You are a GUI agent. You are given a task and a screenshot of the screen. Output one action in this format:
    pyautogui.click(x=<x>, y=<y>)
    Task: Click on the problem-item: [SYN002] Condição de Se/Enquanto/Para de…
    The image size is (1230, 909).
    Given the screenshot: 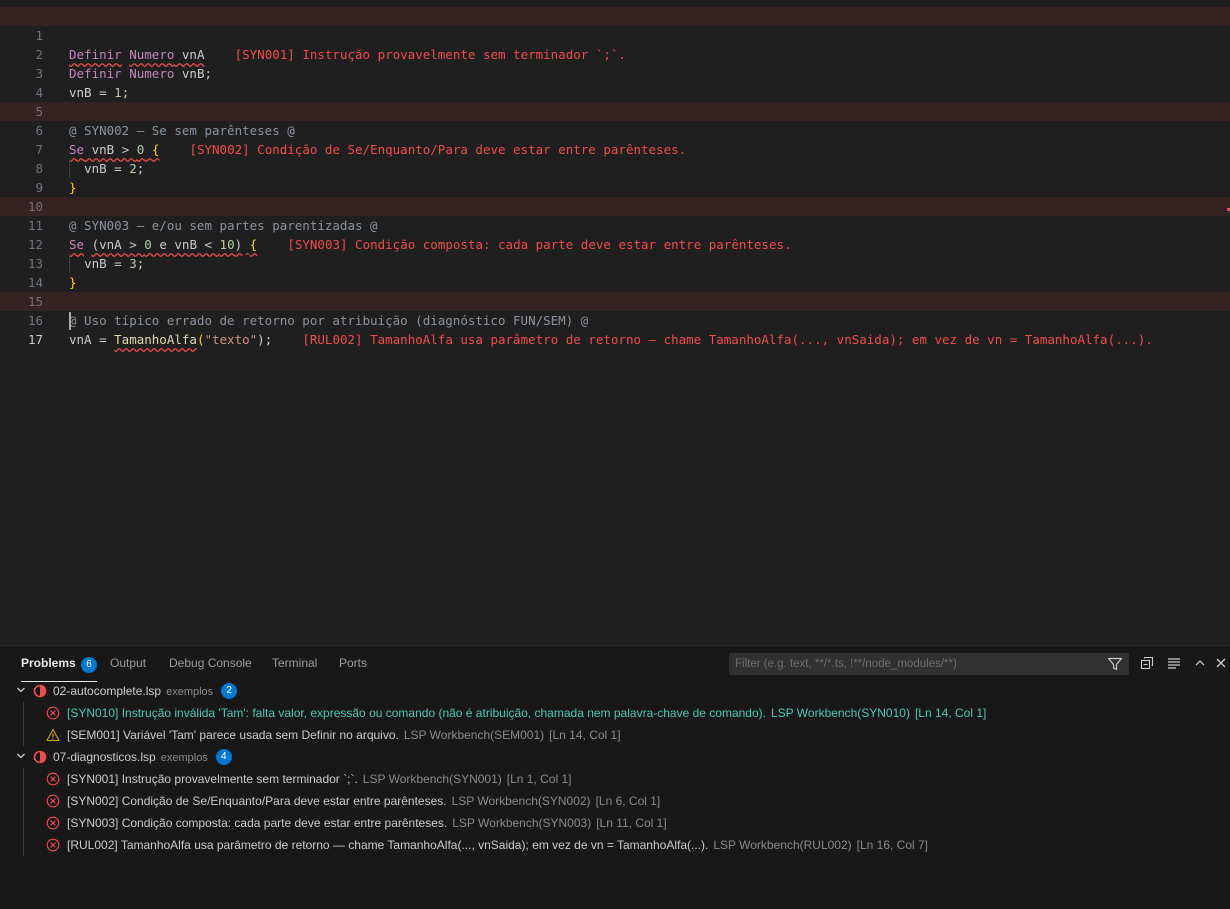 What is the action you would take?
    pyautogui.click(x=615, y=801)
    